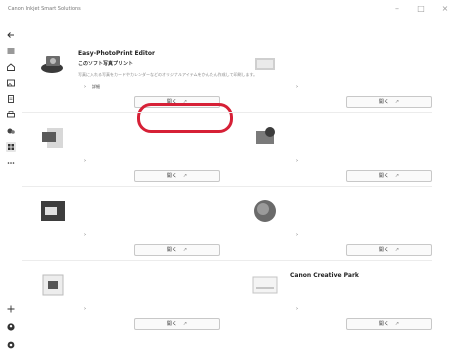 Image resolution: width=456 pixels, height=354 pixels. Describe the element at coordinates (11, 67) in the screenshot. I see `home-icon` at that location.